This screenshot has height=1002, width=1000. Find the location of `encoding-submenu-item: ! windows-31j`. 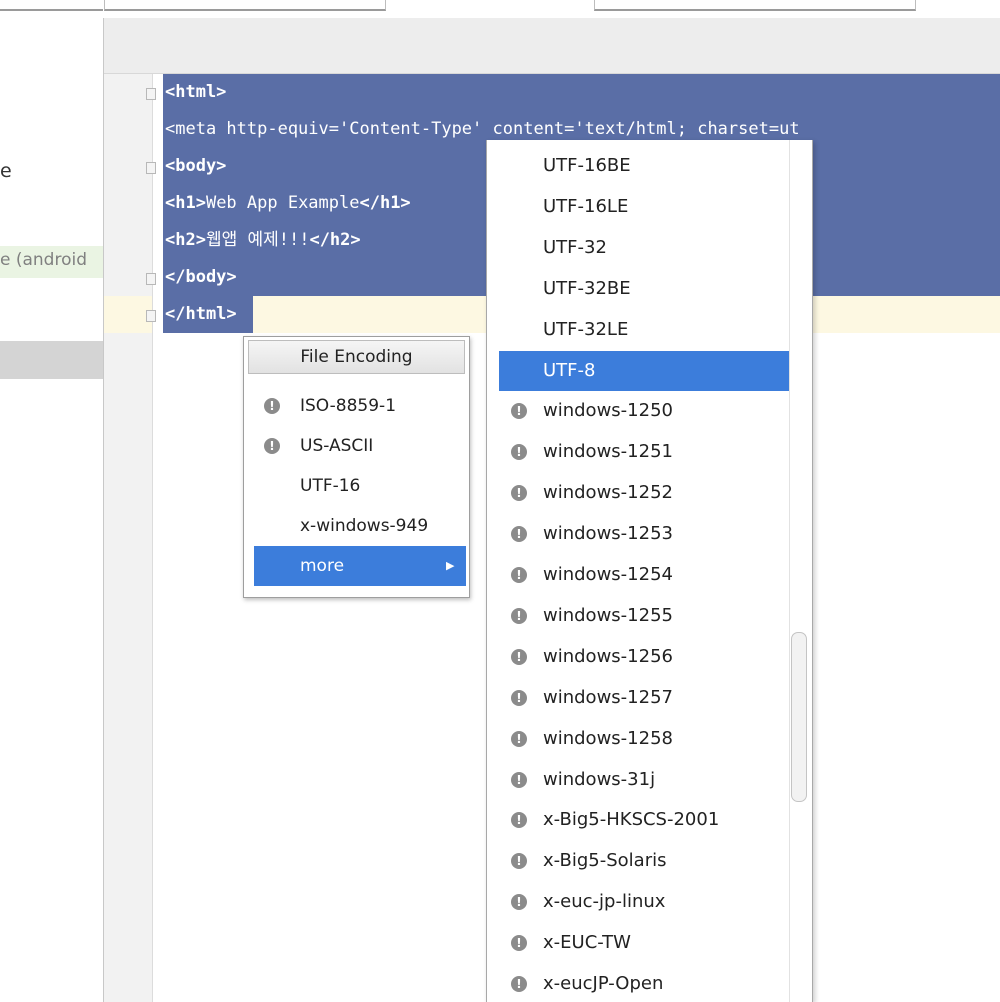

encoding-submenu-item: ! windows-31j is located at coordinates (644, 780).